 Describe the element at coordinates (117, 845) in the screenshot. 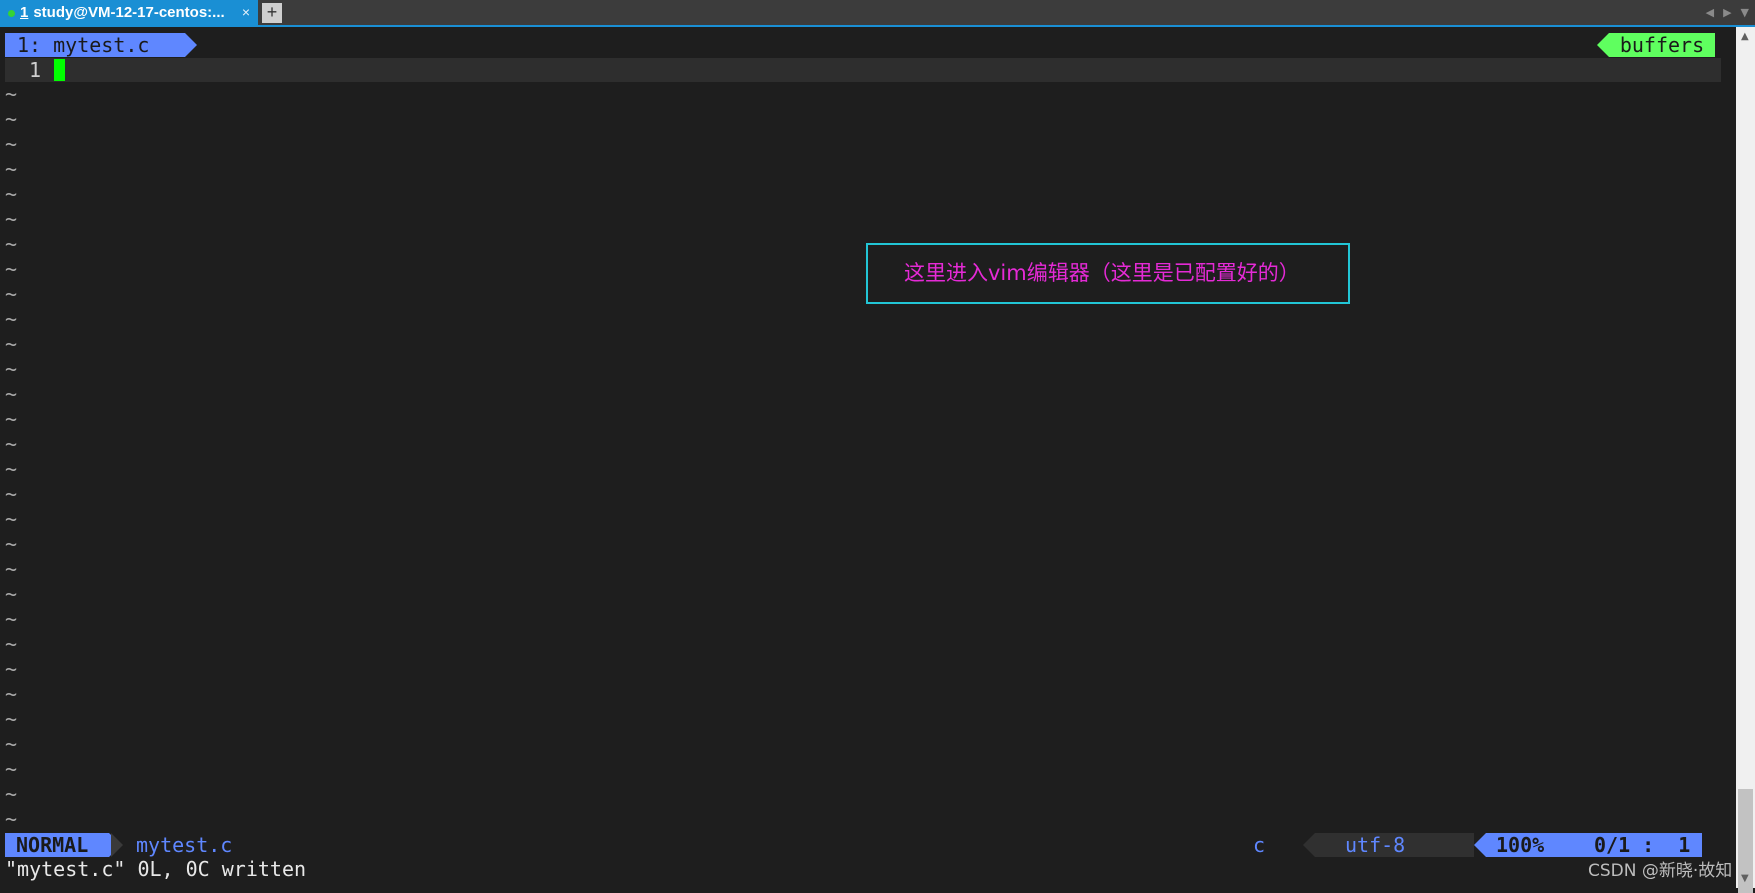

I see `statusline-separator` at that location.